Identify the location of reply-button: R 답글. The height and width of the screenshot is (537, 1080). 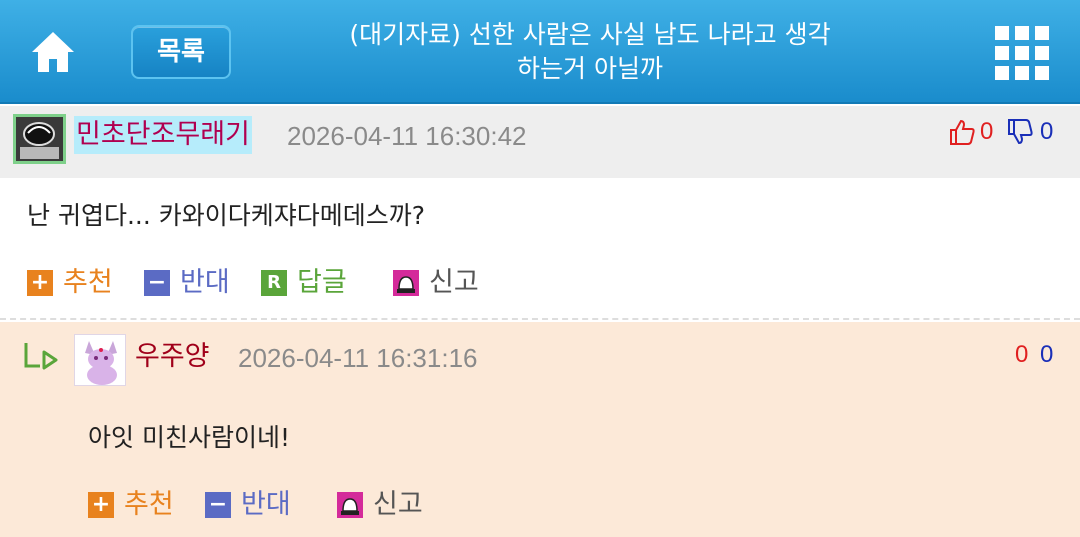
(308, 283).